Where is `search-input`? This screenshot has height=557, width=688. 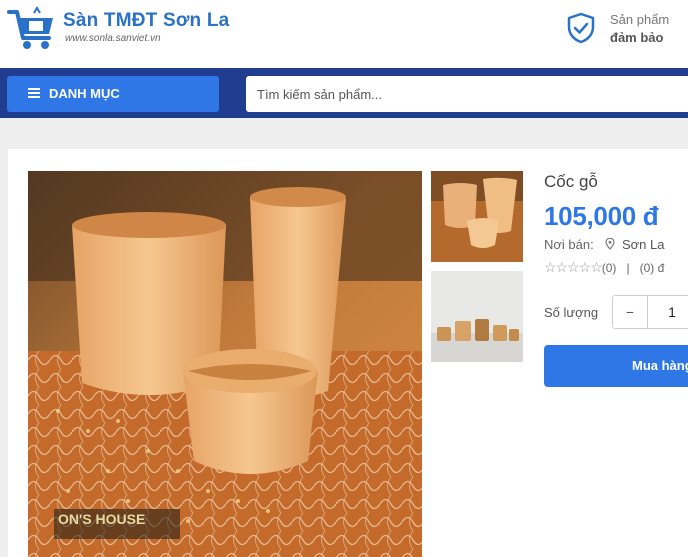 search-input is located at coordinates (467, 94).